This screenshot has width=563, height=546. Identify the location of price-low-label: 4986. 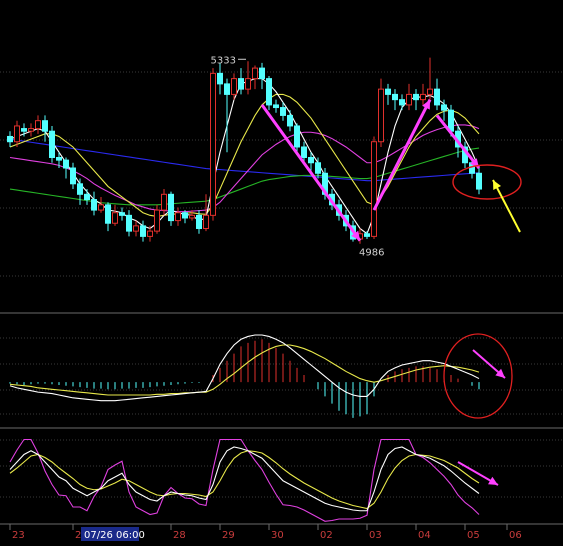
(371, 253).